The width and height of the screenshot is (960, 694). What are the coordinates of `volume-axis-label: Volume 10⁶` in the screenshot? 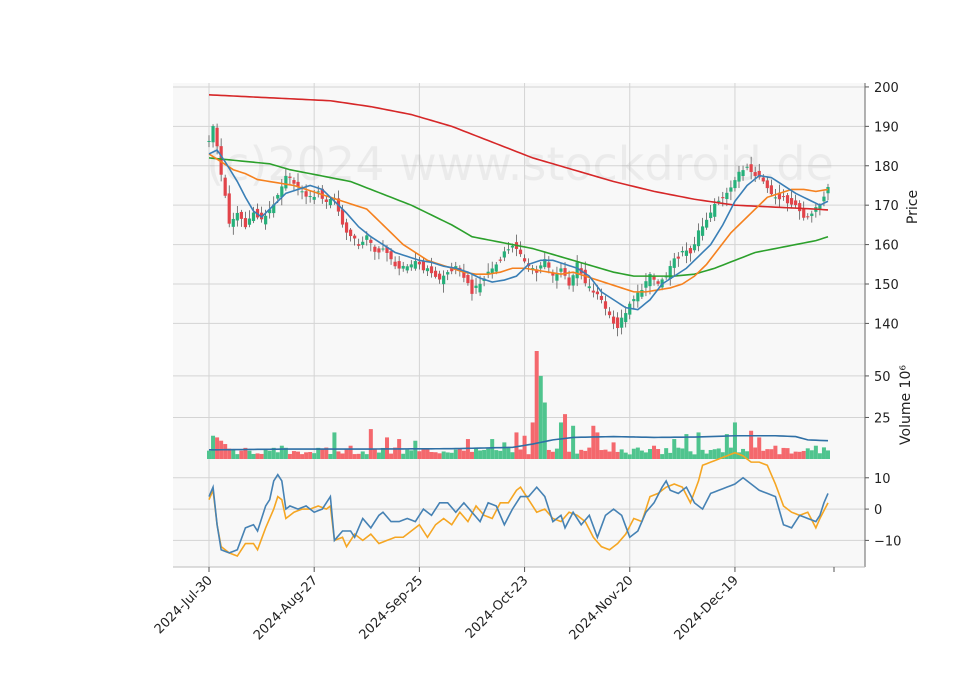 It's located at (906, 405).